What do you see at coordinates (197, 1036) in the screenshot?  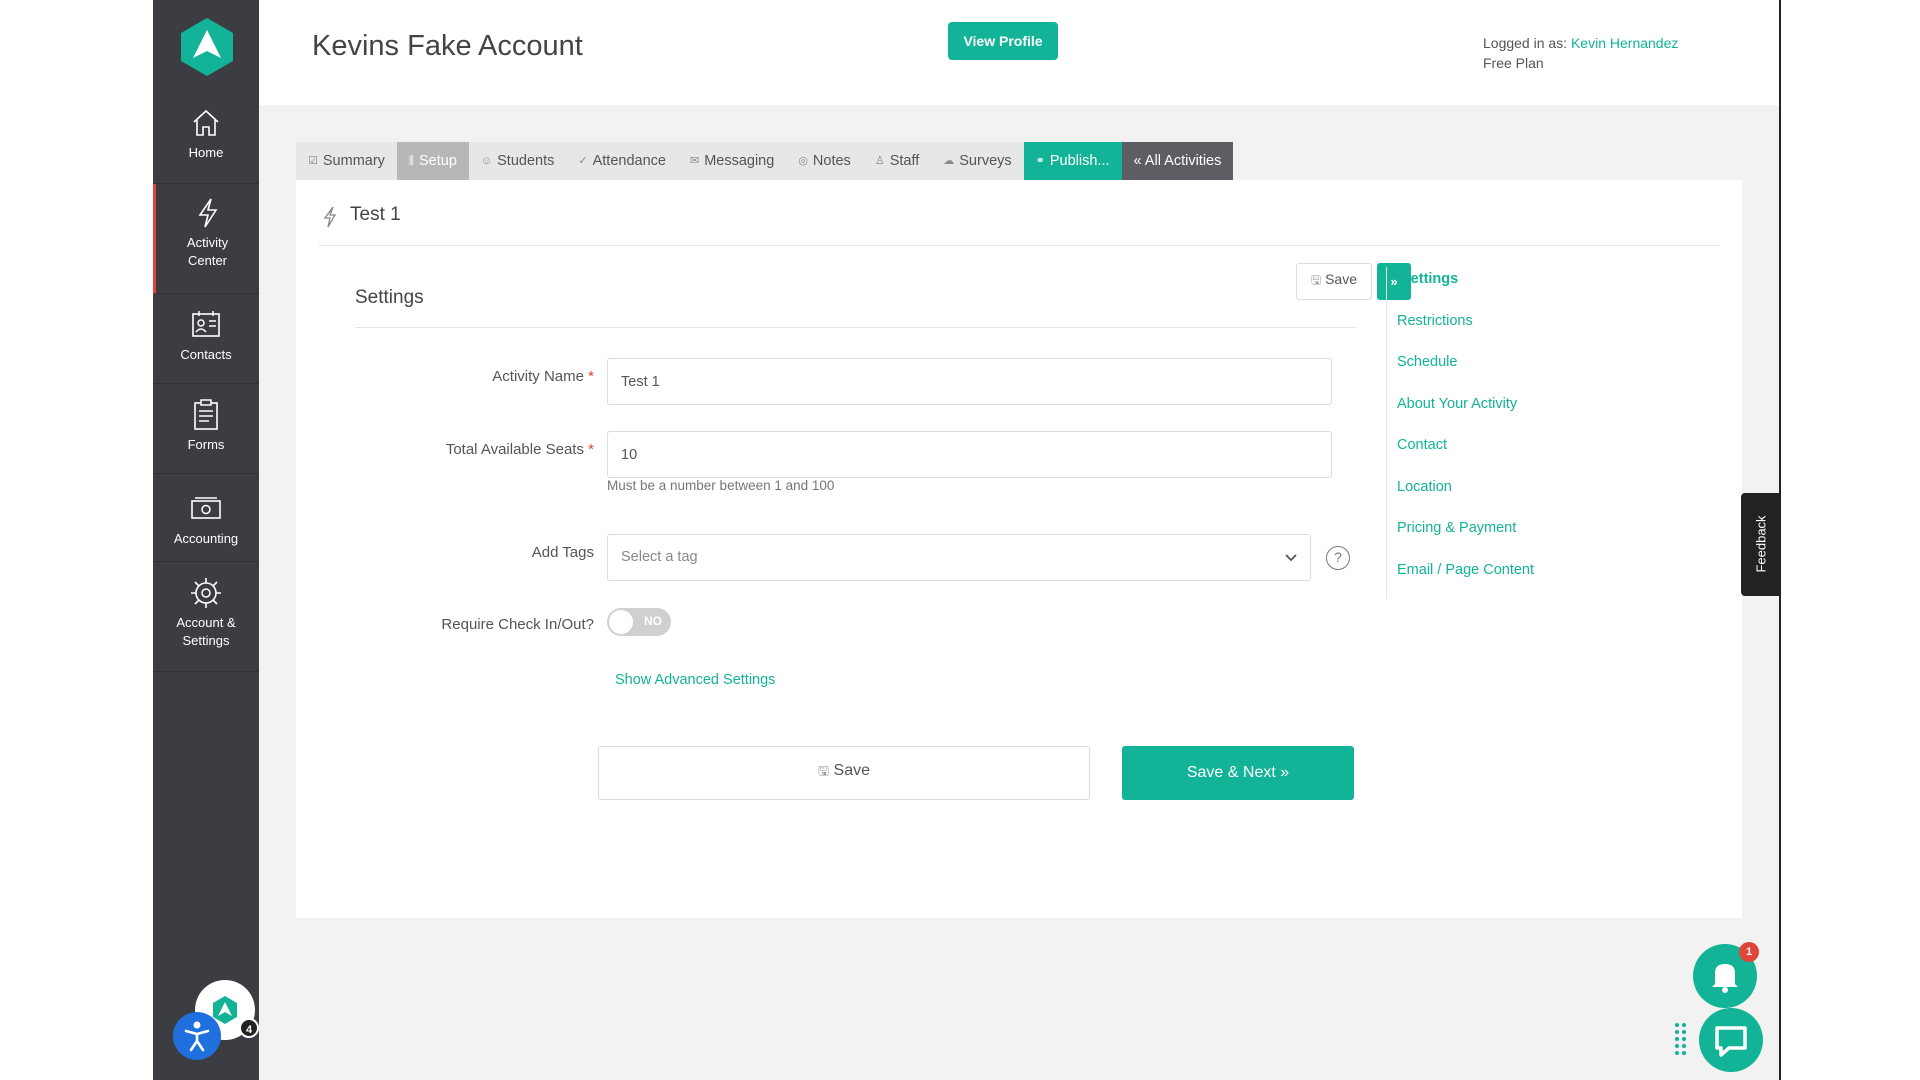 I see `accessibility-button` at bounding box center [197, 1036].